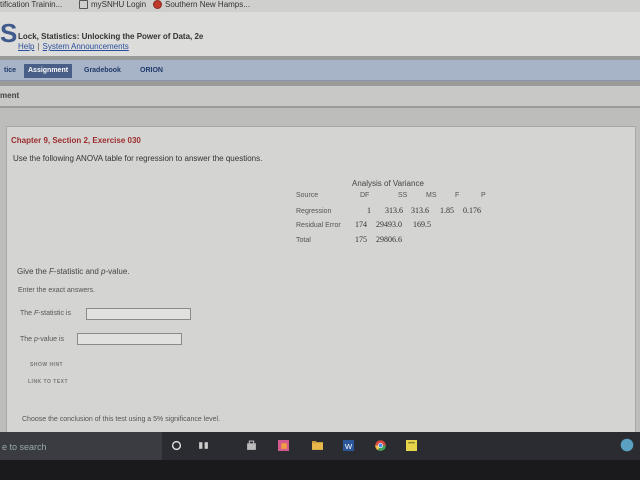  I want to click on exact-answers-note: Enter the exact answers., so click(57, 290).